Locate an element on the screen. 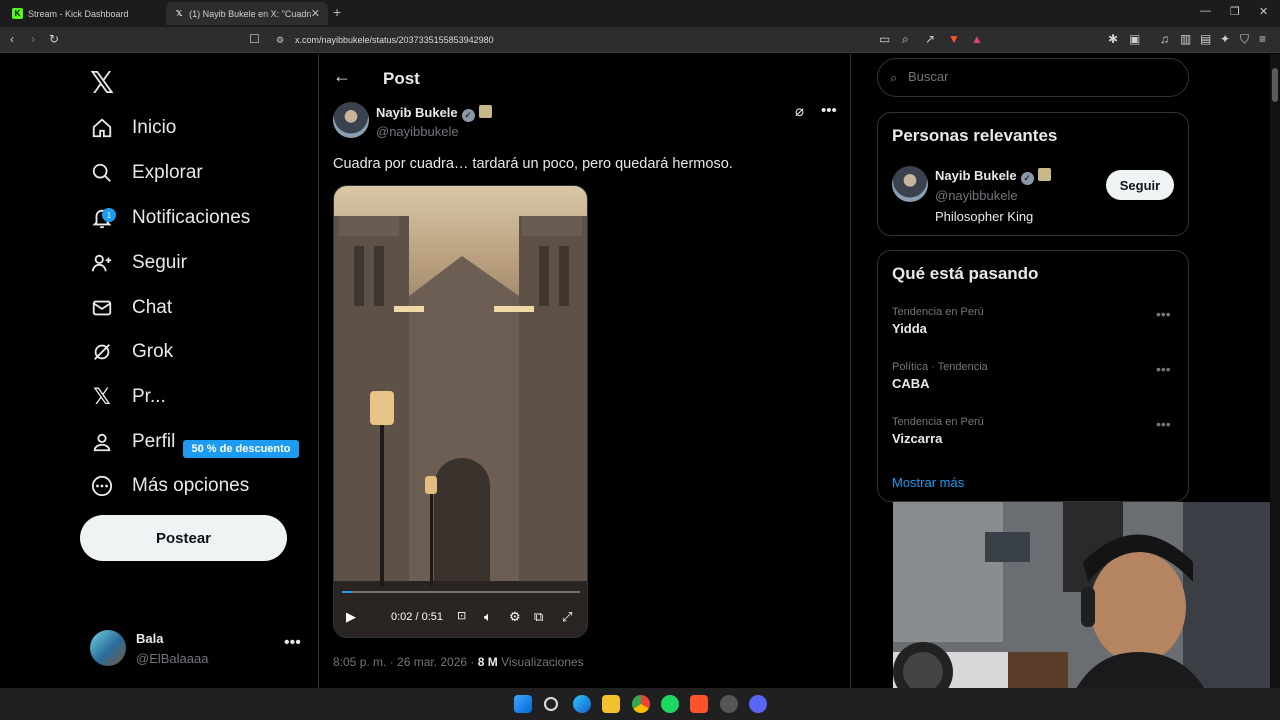  sidebar-item-seguir: Seguir is located at coordinates (138, 263).